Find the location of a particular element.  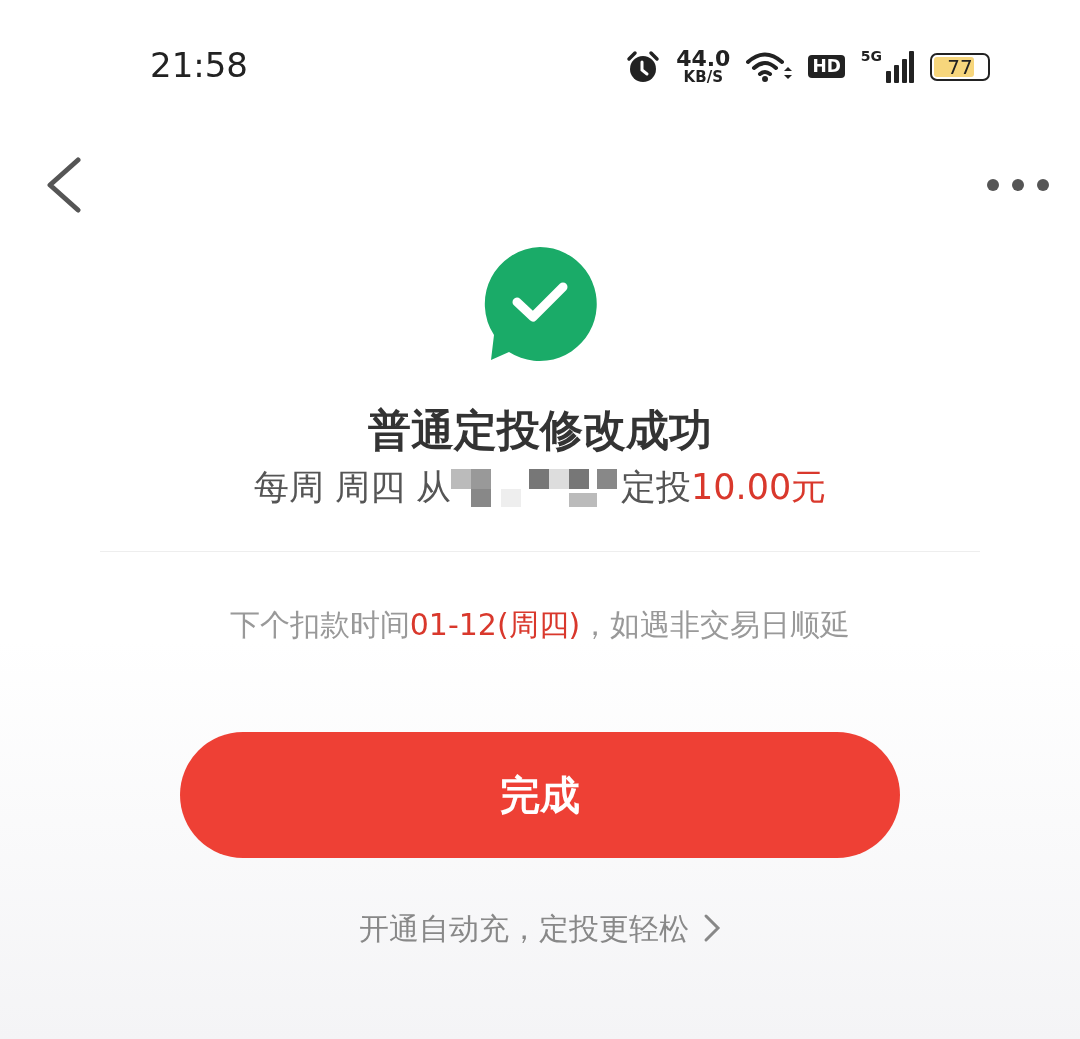

hd-badge: HD is located at coordinates (826, 66).